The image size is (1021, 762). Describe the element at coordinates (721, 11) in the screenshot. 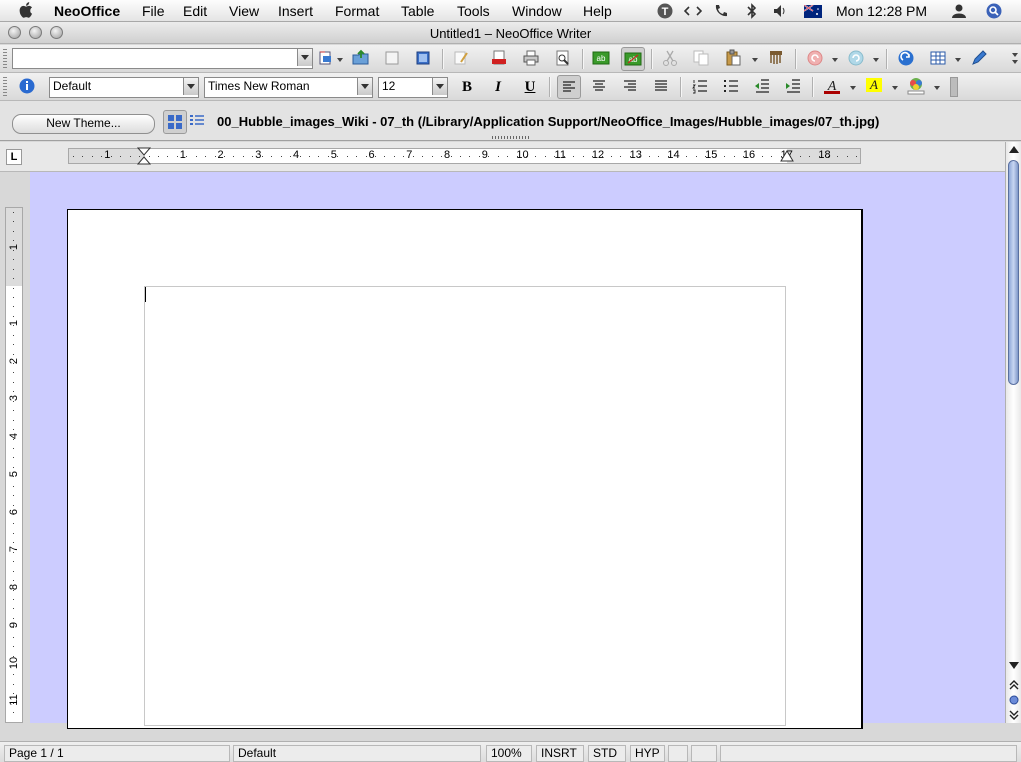

I see `phone-icon` at that location.